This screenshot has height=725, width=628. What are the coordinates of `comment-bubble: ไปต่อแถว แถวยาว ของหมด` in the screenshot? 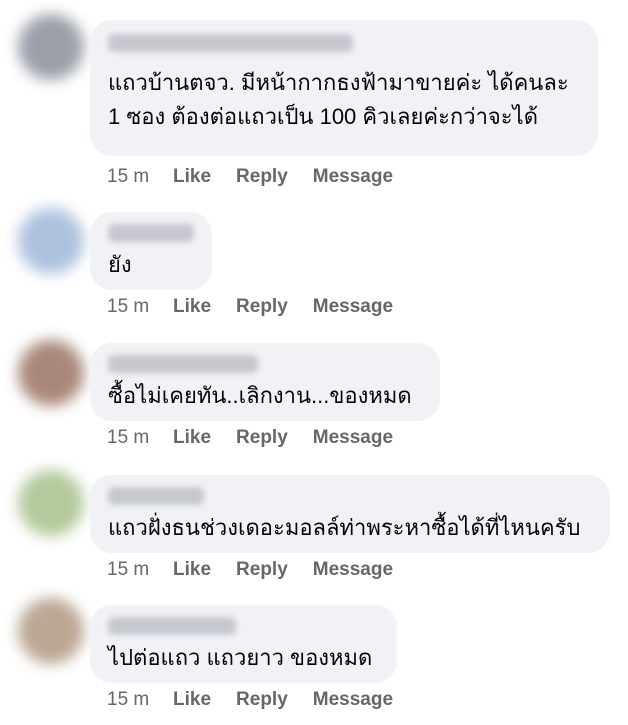 It's located at (243, 644).